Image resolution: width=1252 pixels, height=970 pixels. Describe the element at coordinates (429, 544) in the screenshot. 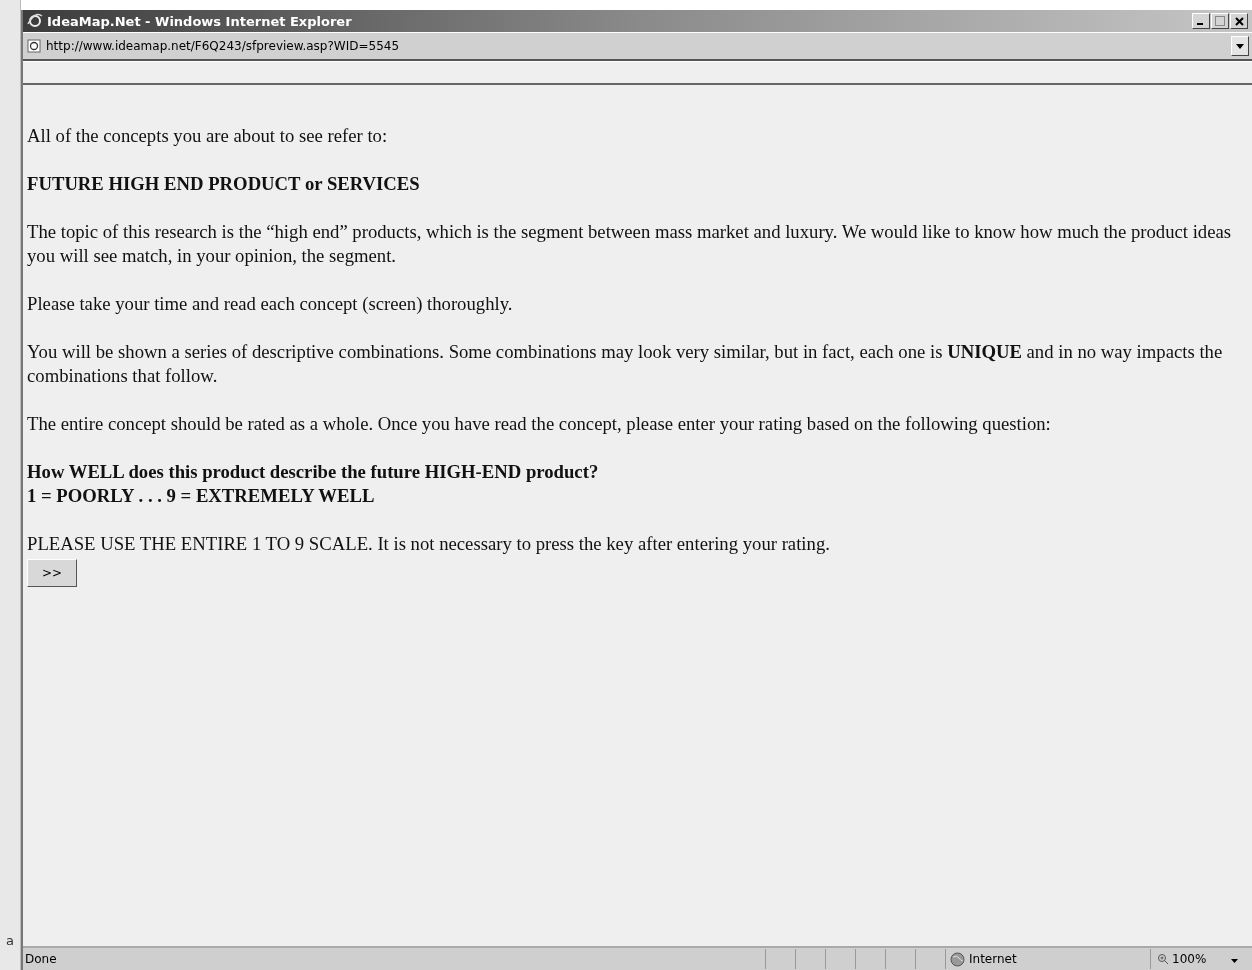

I see `paragraph-text: PLEASE USE THE ENTIRE 1 TO 9 SCALE. It is not necessary to press the key after entering your rating.` at that location.